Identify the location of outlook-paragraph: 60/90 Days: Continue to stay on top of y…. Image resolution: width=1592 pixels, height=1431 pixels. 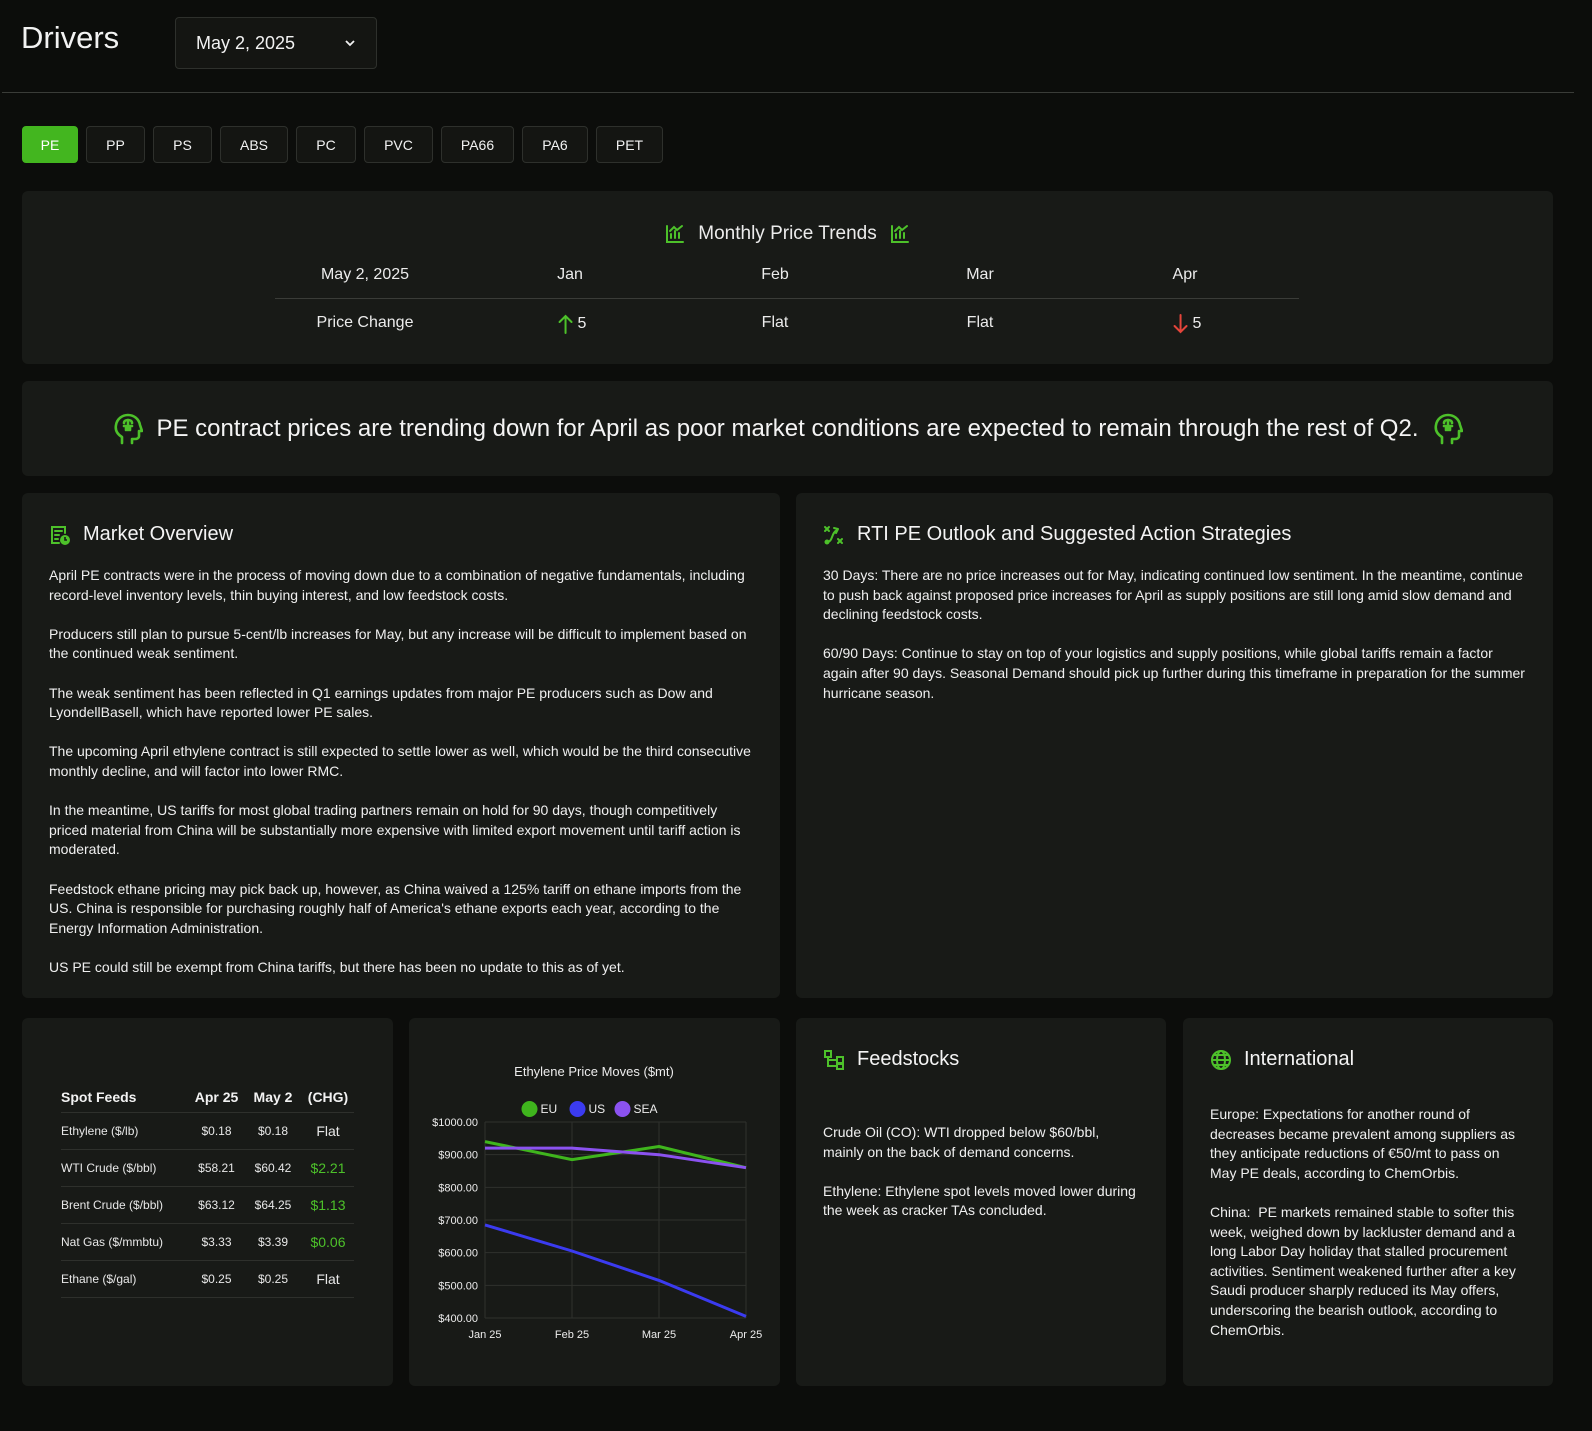
(1174, 673).